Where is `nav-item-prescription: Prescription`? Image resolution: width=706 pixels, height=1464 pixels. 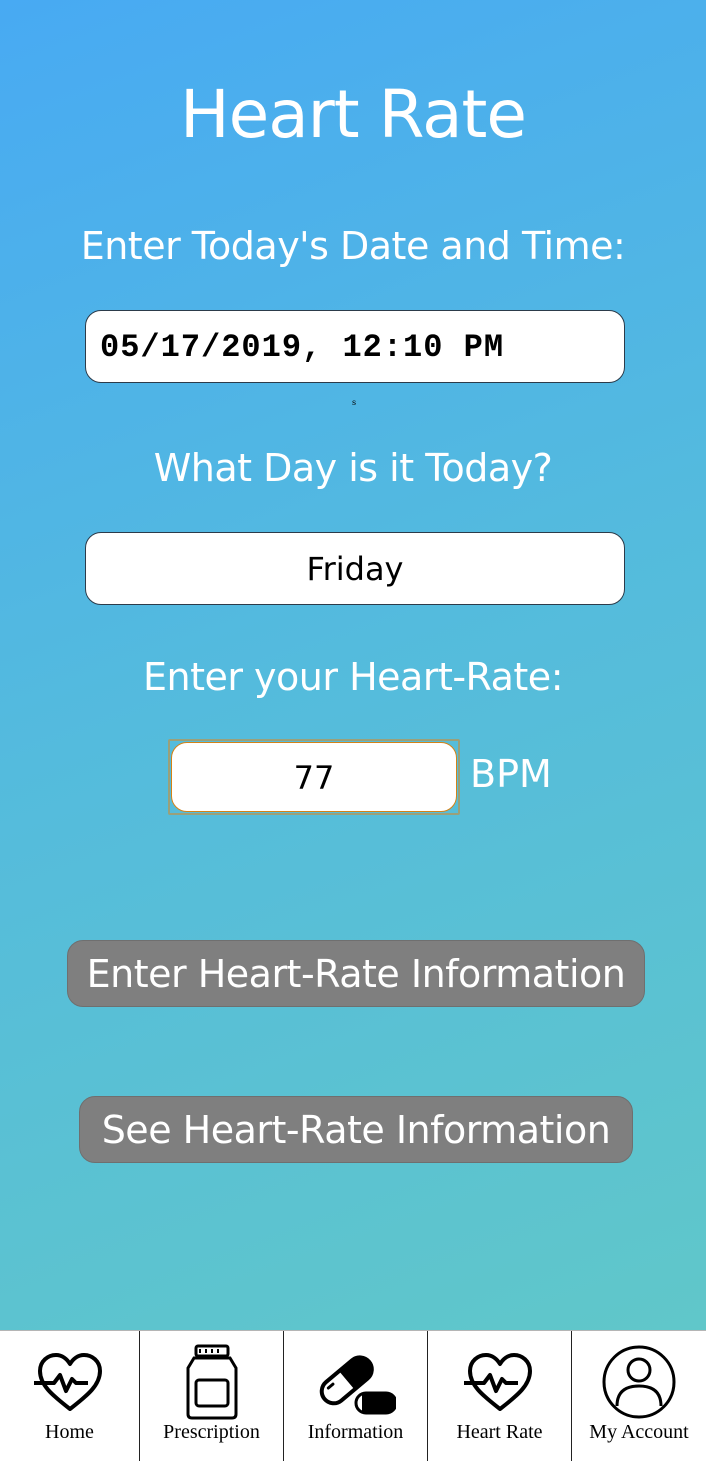
nav-item-prescription: Prescription is located at coordinates (212, 1396).